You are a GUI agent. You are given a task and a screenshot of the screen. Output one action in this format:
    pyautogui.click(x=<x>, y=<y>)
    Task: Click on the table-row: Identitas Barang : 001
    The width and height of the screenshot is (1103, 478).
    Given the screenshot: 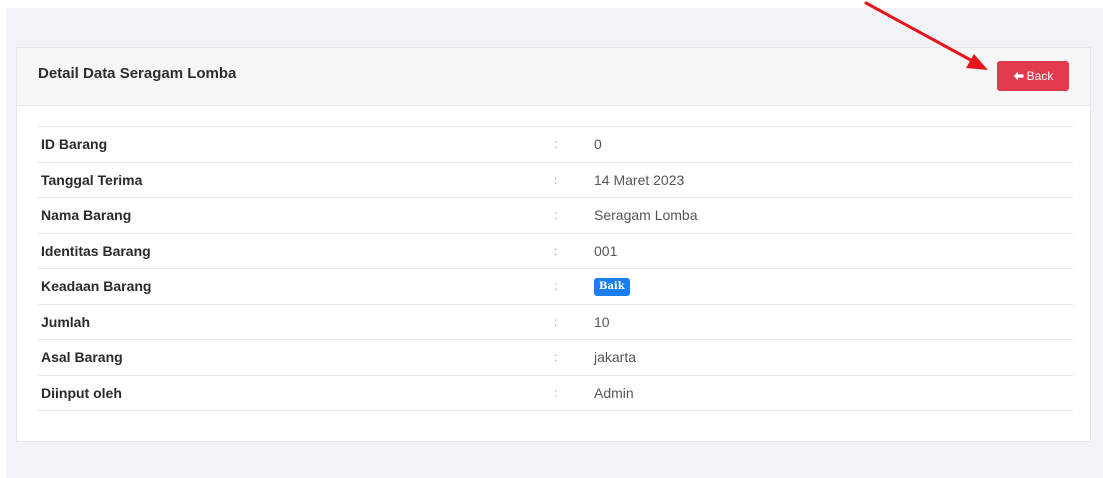 What is the action you would take?
    pyautogui.click(x=555, y=250)
    